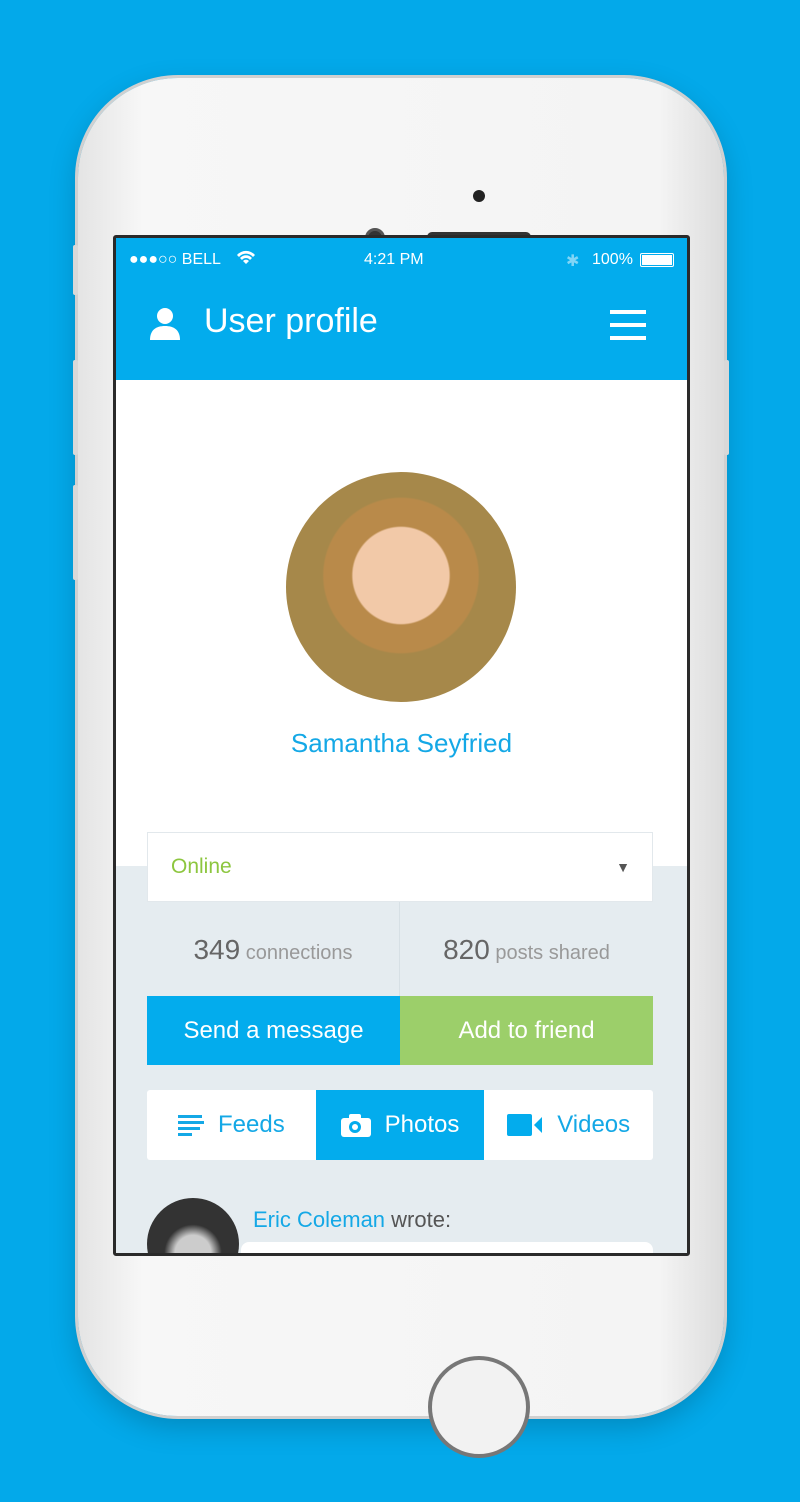 The width and height of the screenshot is (800, 1502). I want to click on media-tabs: Feeds Photos Videos, so click(400, 1125).